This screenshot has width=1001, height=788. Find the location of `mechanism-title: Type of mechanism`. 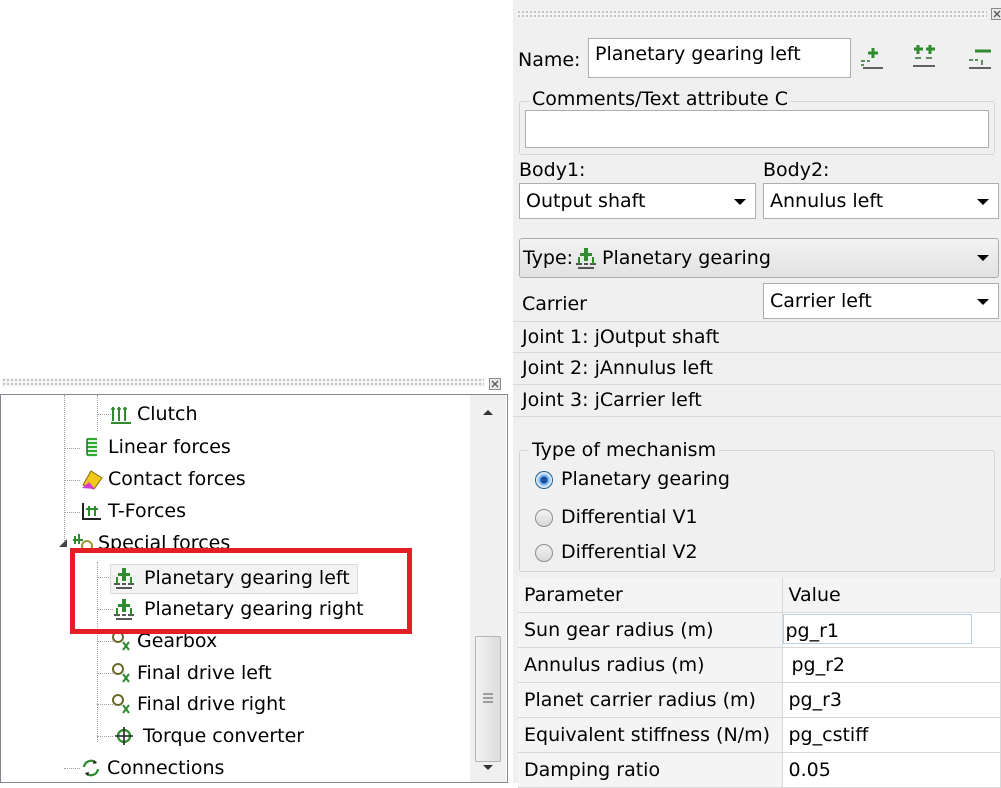

mechanism-title: Type of mechanism is located at coordinates (624, 450).